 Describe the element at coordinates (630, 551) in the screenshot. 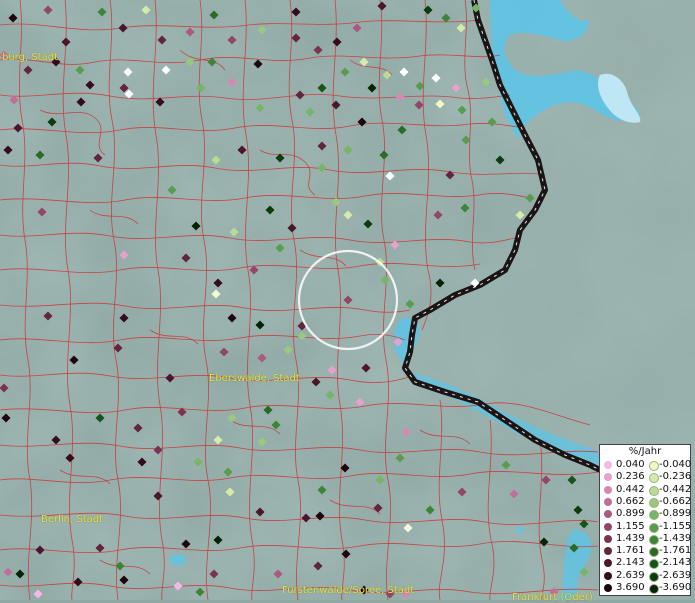

I see `legend-label-positive: 1.761` at that location.